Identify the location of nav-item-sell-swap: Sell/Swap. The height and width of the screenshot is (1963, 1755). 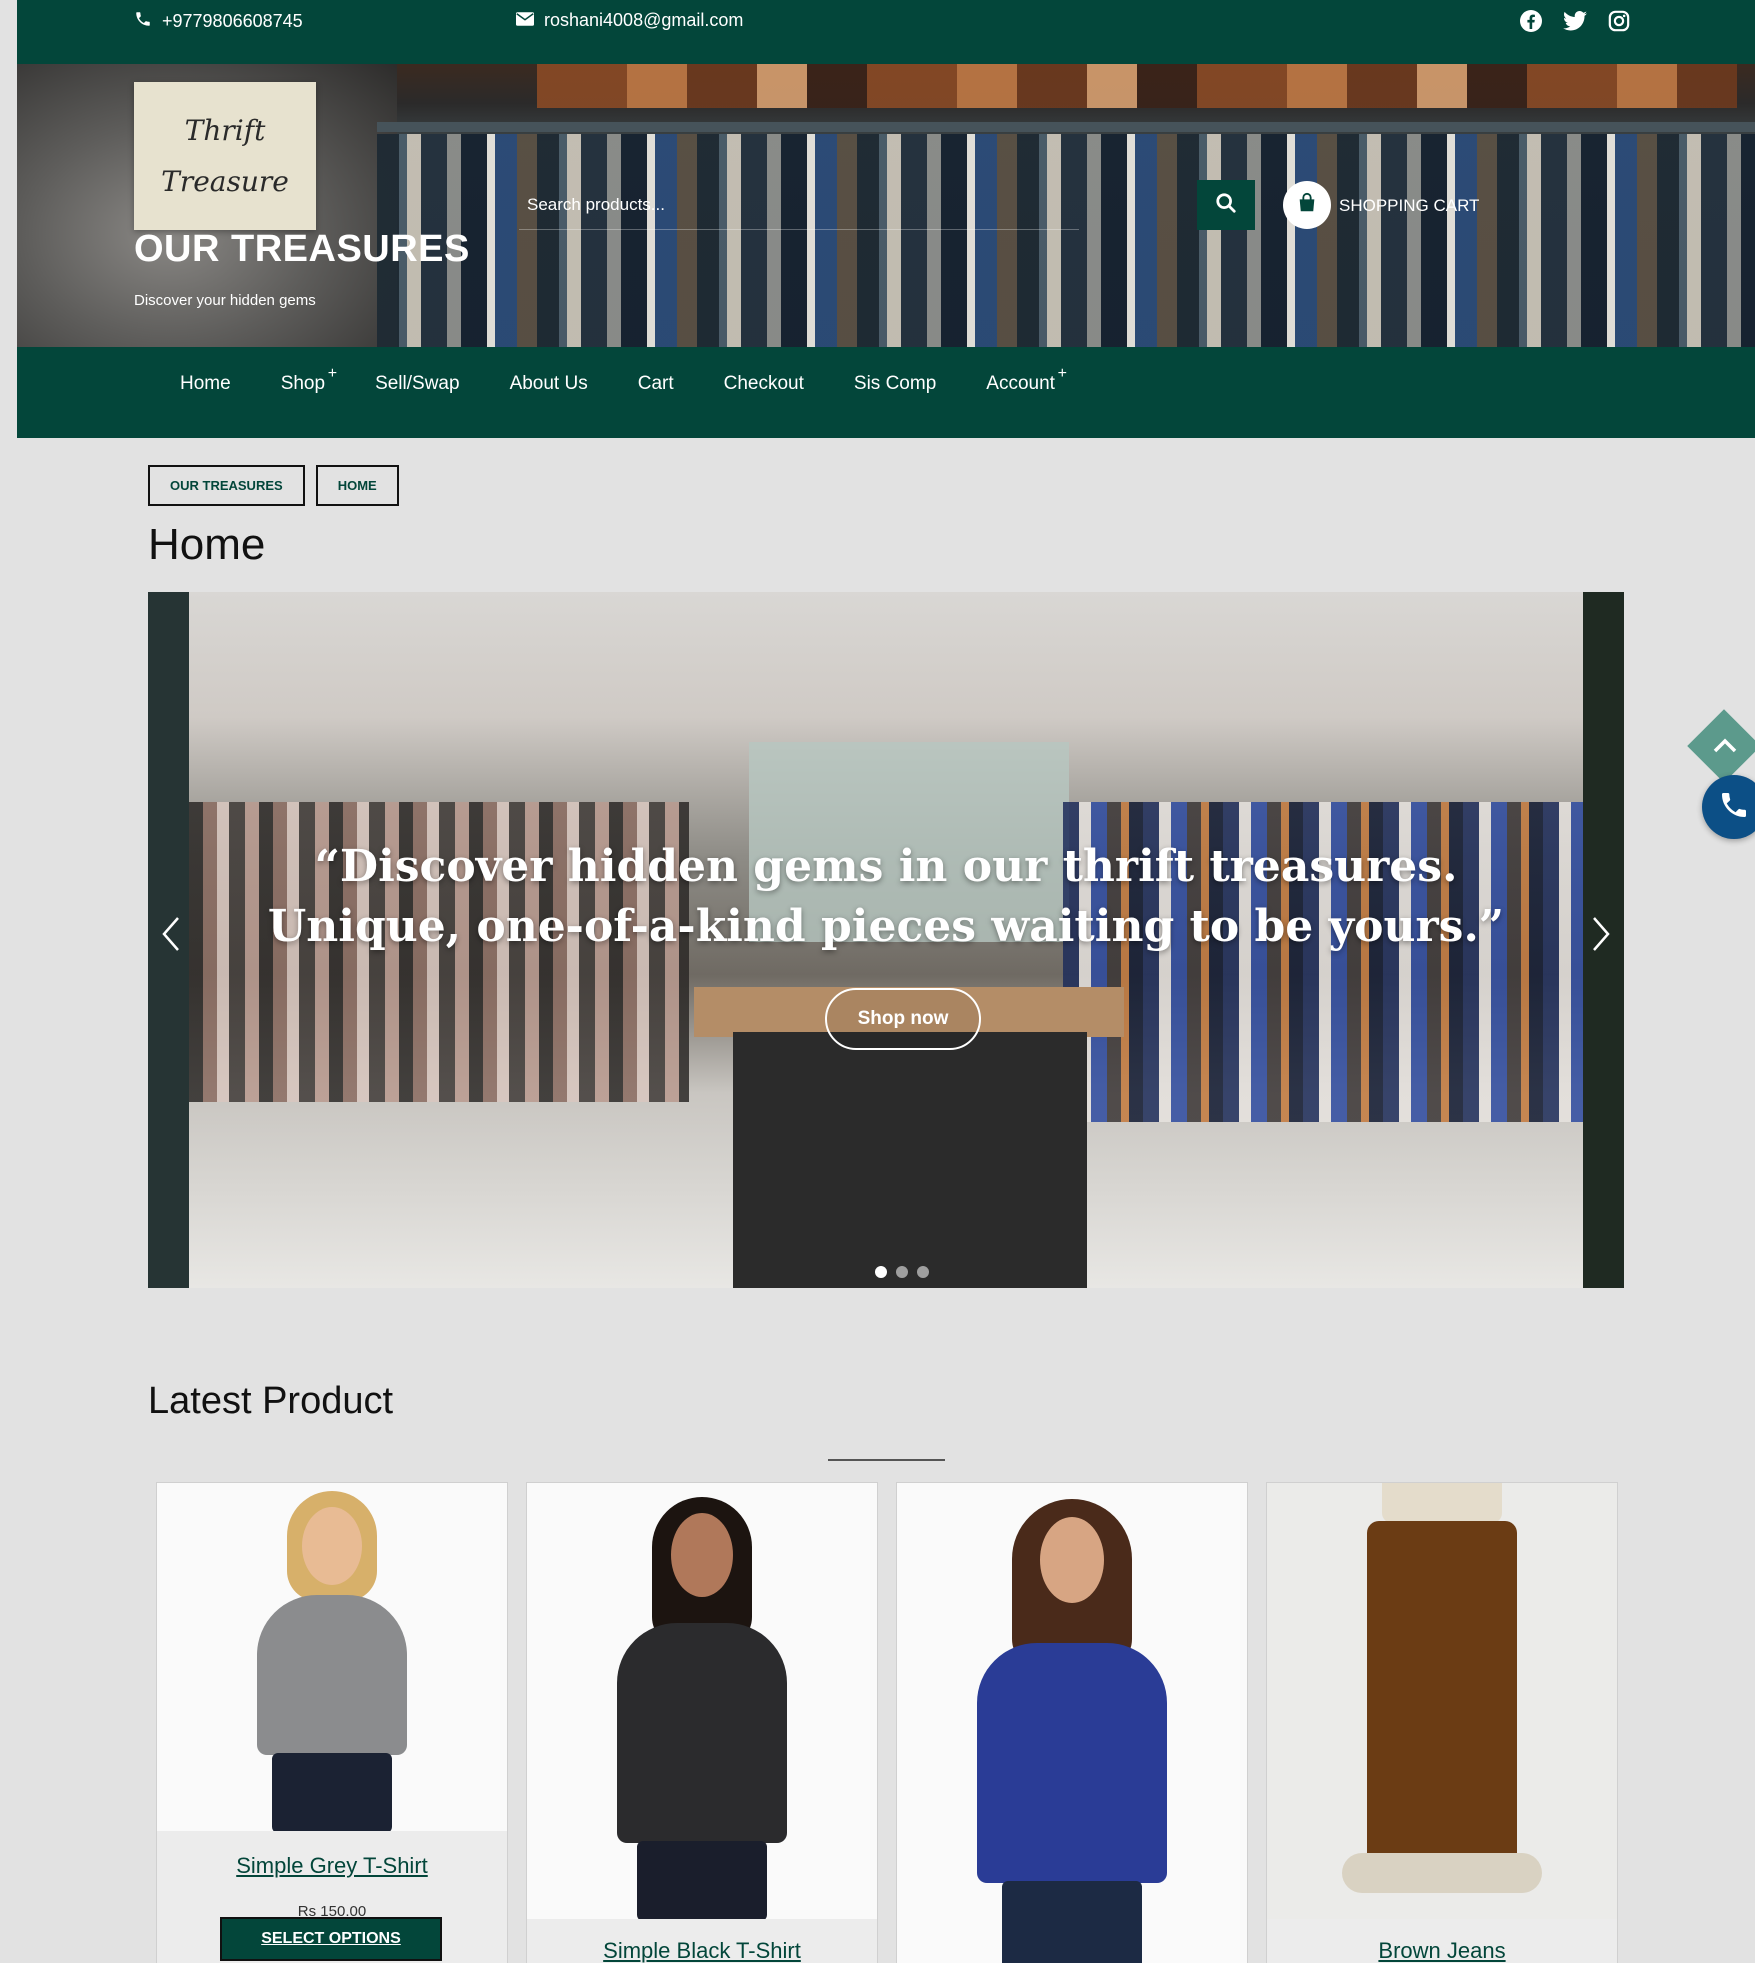
(417, 384).